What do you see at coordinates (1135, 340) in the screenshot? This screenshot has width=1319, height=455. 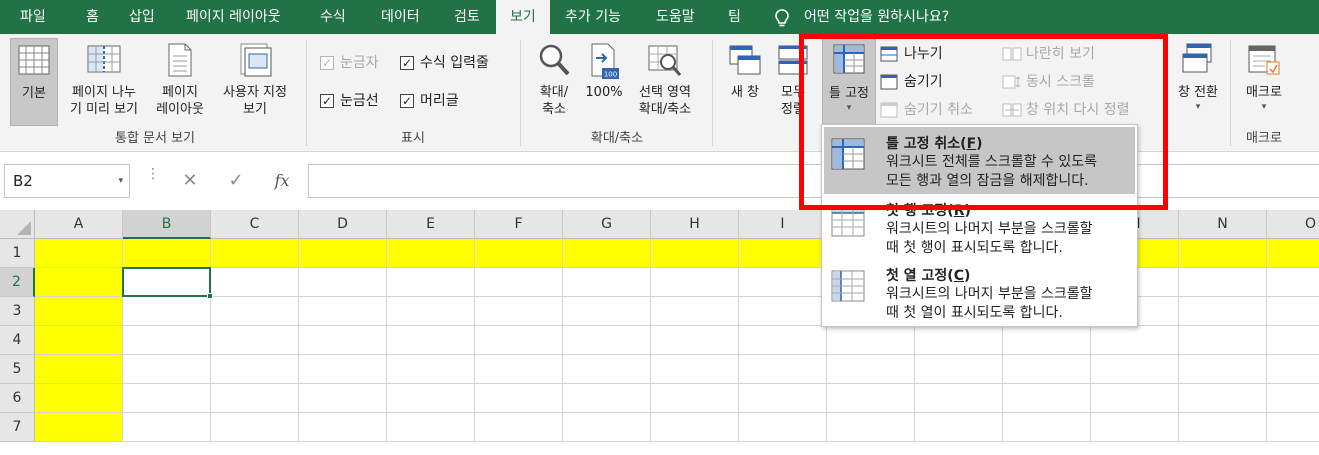 I see `cell-m4` at bounding box center [1135, 340].